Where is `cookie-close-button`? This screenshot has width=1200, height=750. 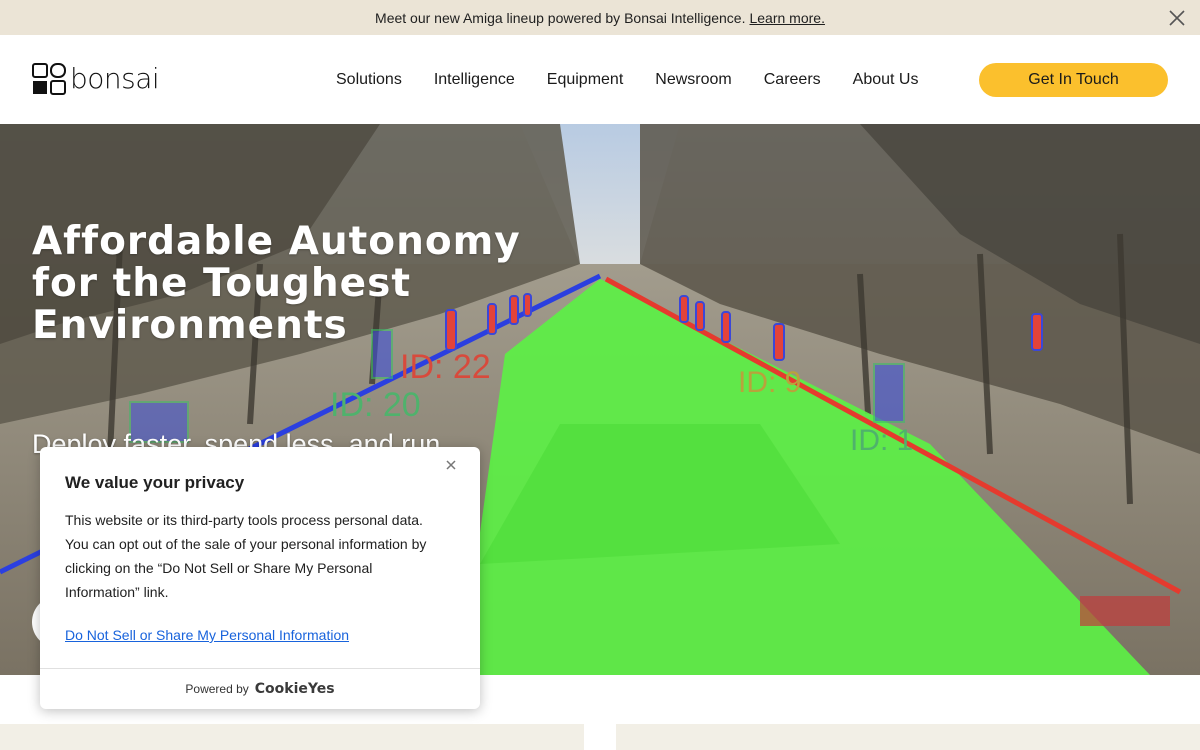
cookie-close-button is located at coordinates (451, 465).